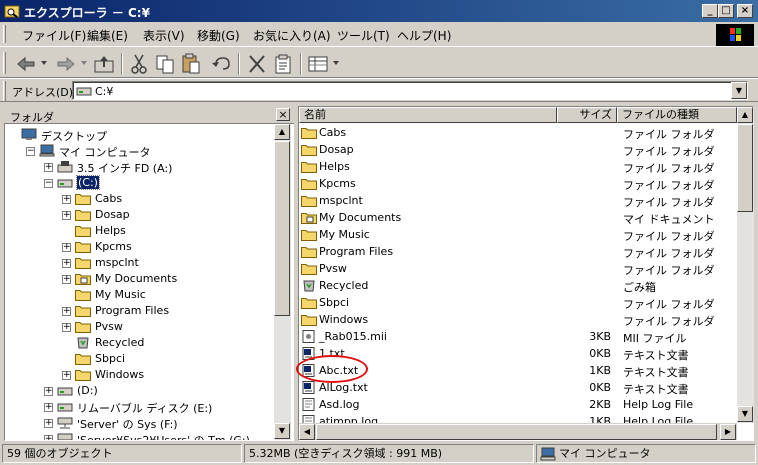 The height and width of the screenshot is (465, 758). I want to click on file-list-scrollbar: ▲ ▼, so click(745, 265).